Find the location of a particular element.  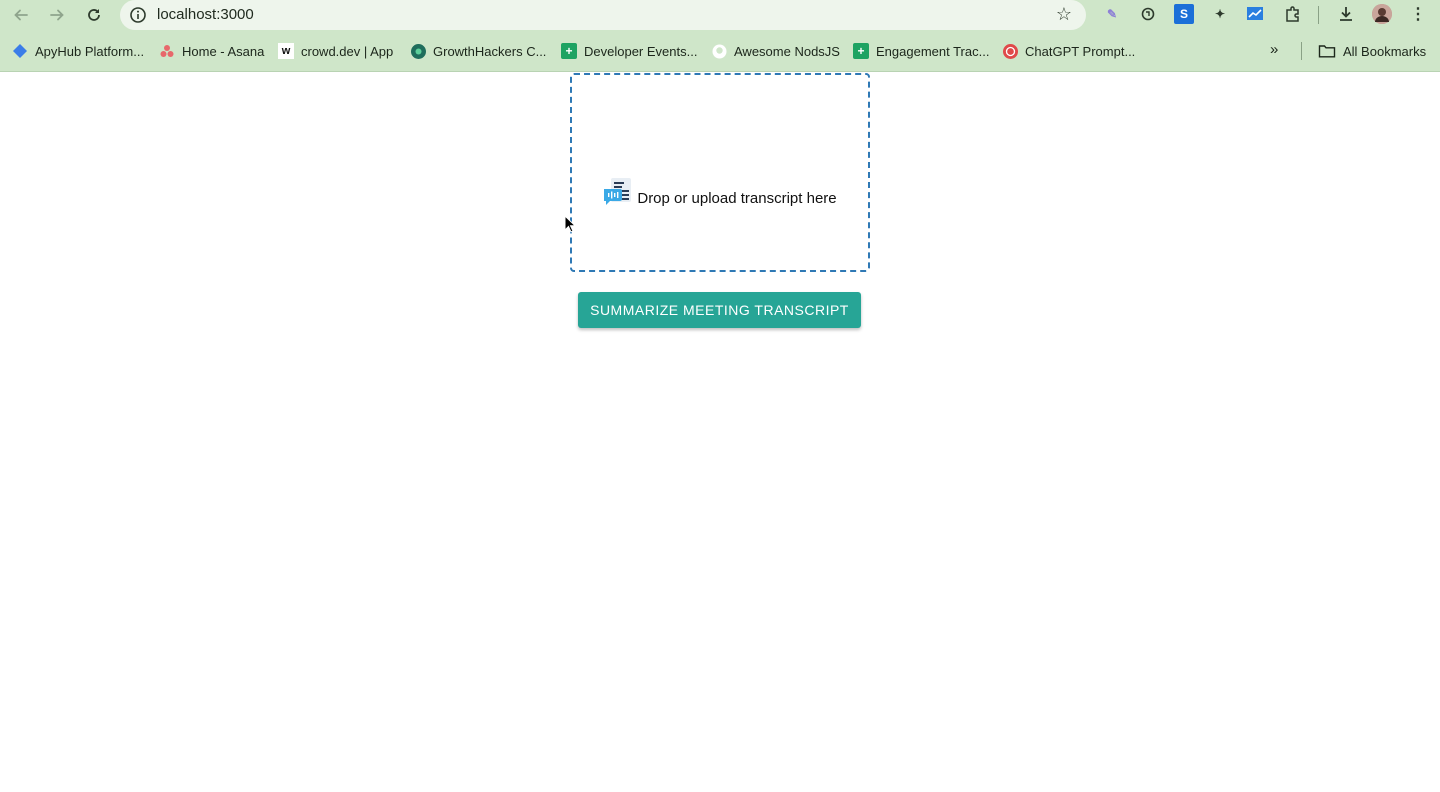

forward-button is located at coordinates (57, 15).